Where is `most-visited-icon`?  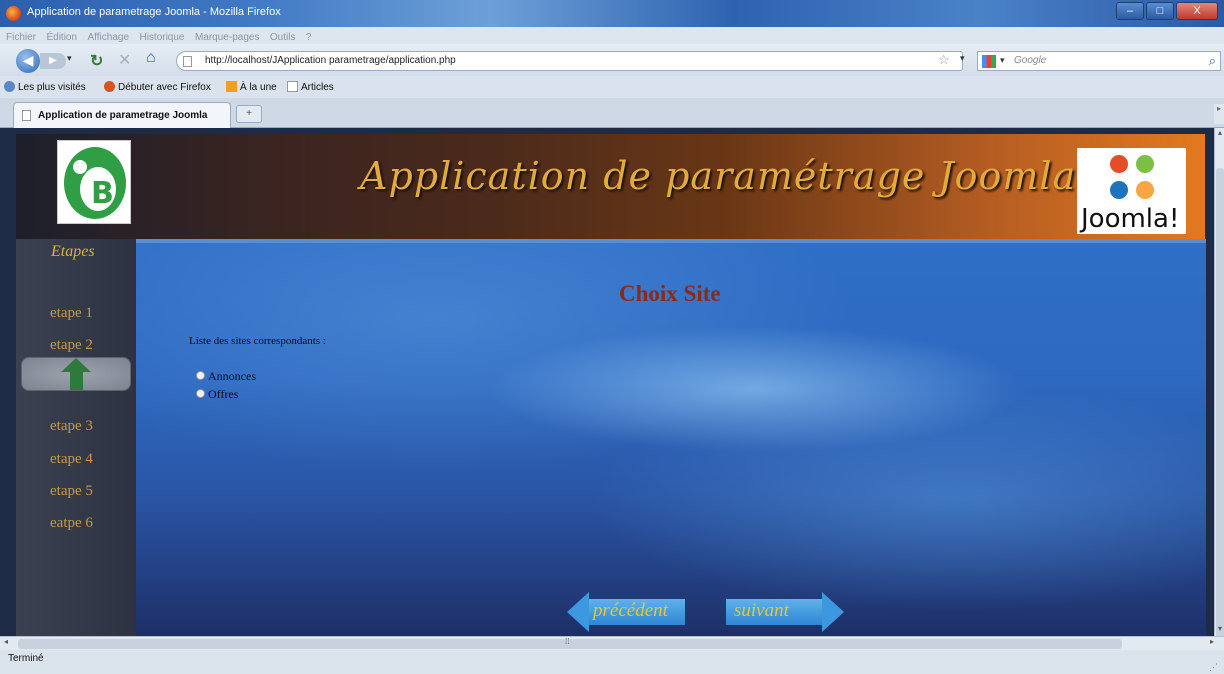 most-visited-icon is located at coordinates (9, 86).